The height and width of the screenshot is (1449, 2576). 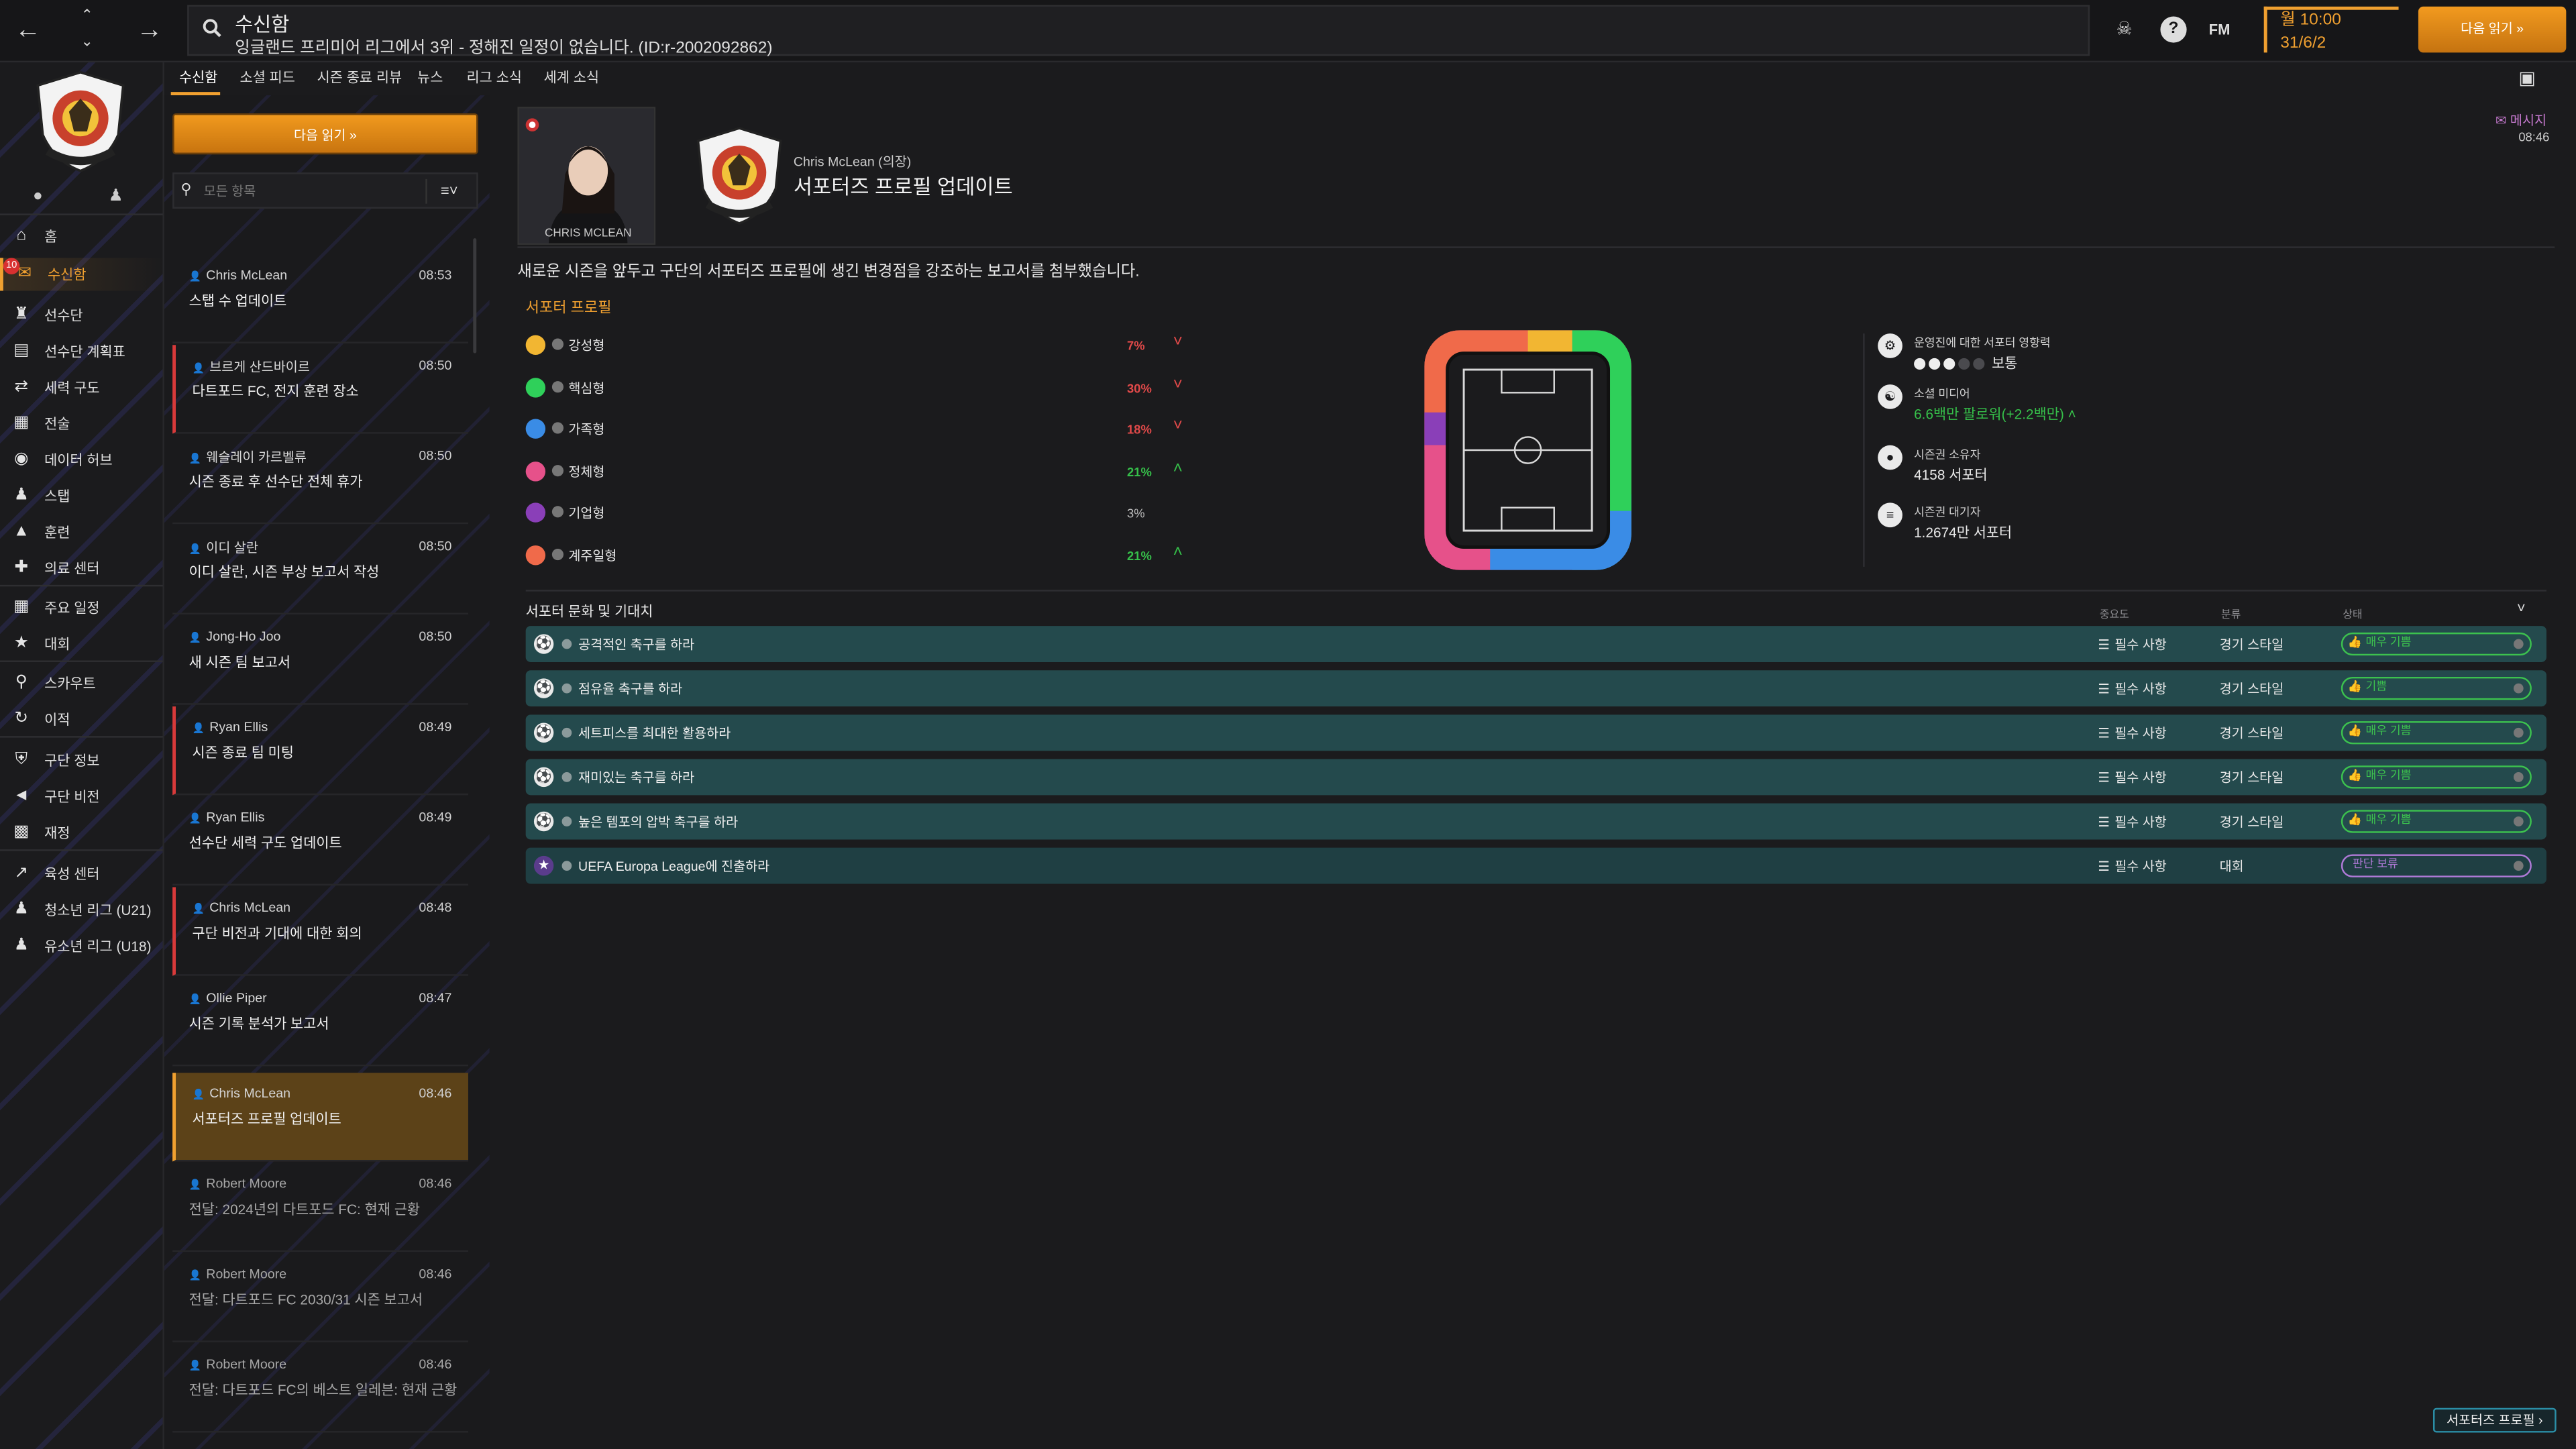 What do you see at coordinates (430, 77) in the screenshot?
I see `tab-news: 뉴스` at bounding box center [430, 77].